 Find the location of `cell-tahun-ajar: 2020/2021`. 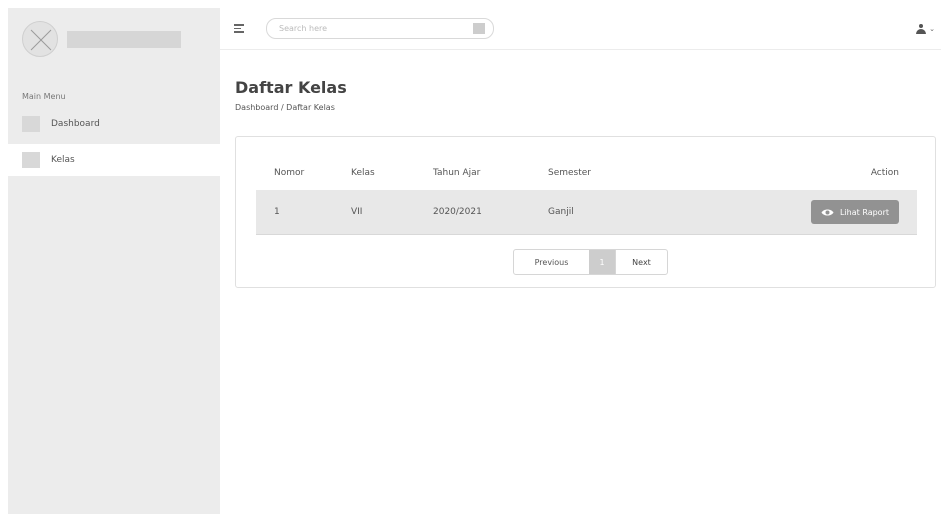

cell-tahun-ajar: 2020/2021 is located at coordinates (457, 212).